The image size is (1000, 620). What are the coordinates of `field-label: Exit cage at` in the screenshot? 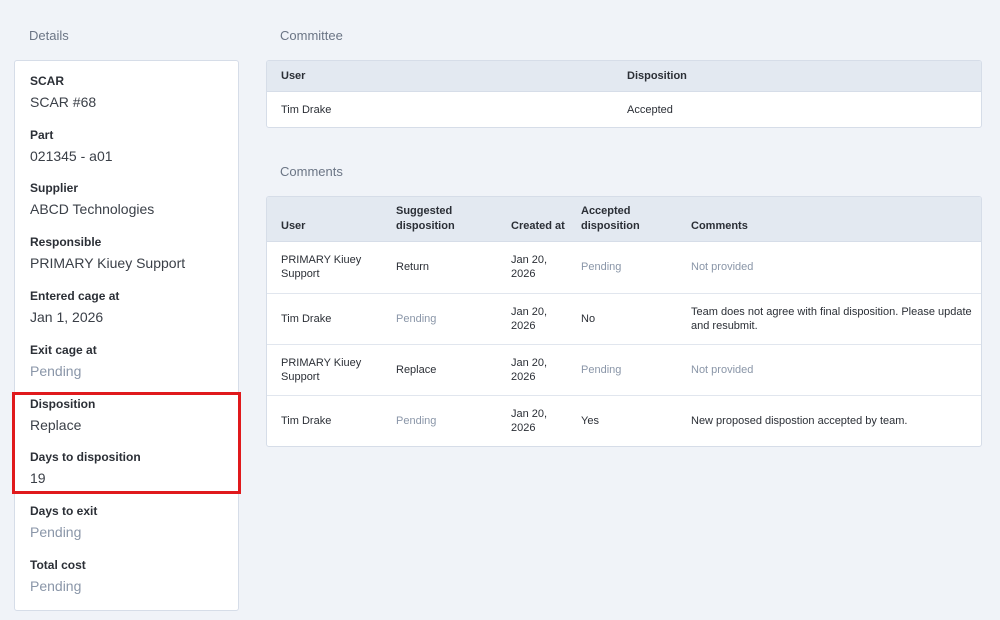 It's located at (63, 350).